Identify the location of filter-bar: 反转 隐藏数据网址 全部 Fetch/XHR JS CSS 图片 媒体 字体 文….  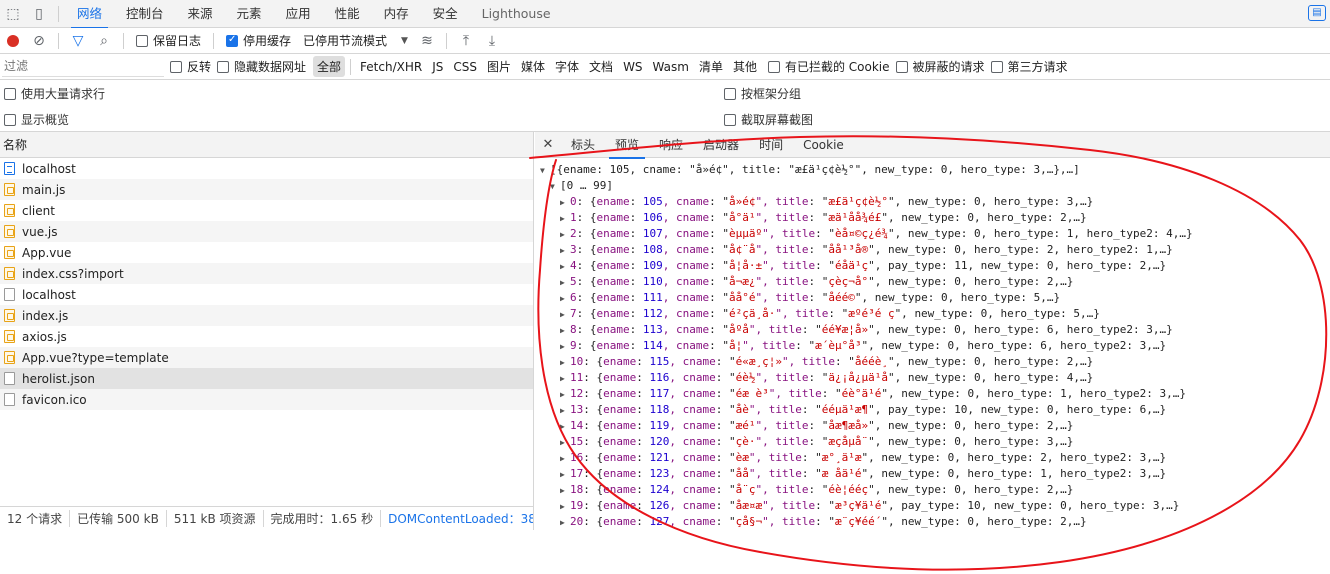
(665, 67).